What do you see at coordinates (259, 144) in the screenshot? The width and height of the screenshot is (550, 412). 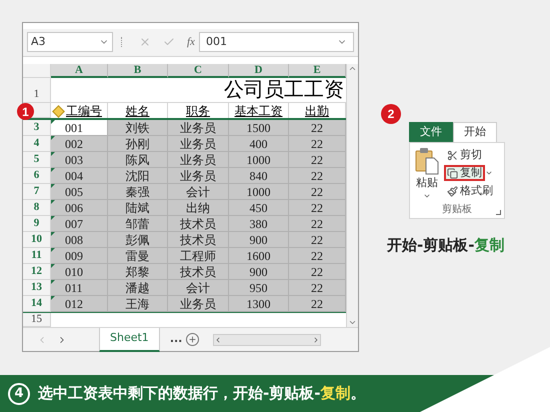 I see `table-cell: 400` at bounding box center [259, 144].